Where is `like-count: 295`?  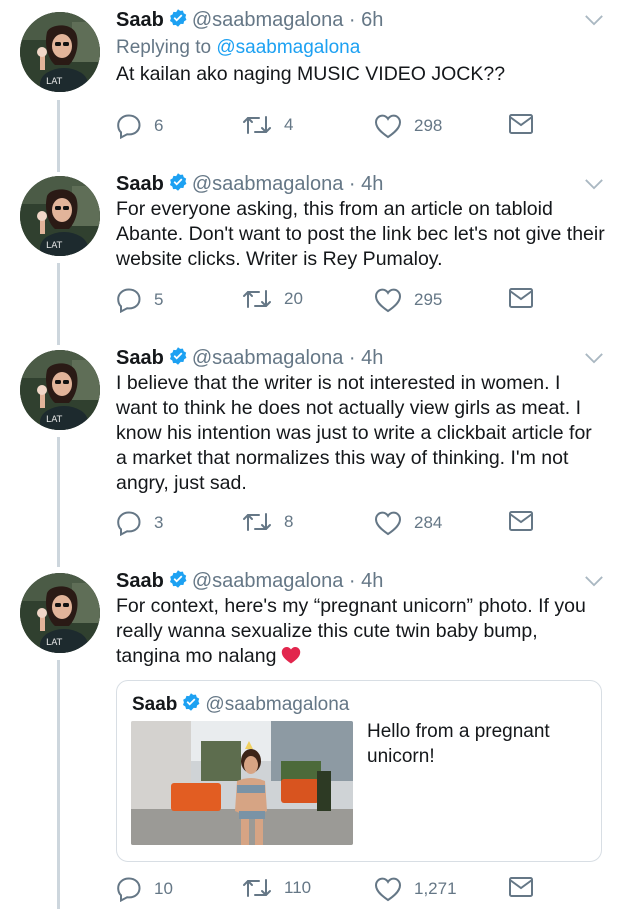
like-count: 295 is located at coordinates (428, 299).